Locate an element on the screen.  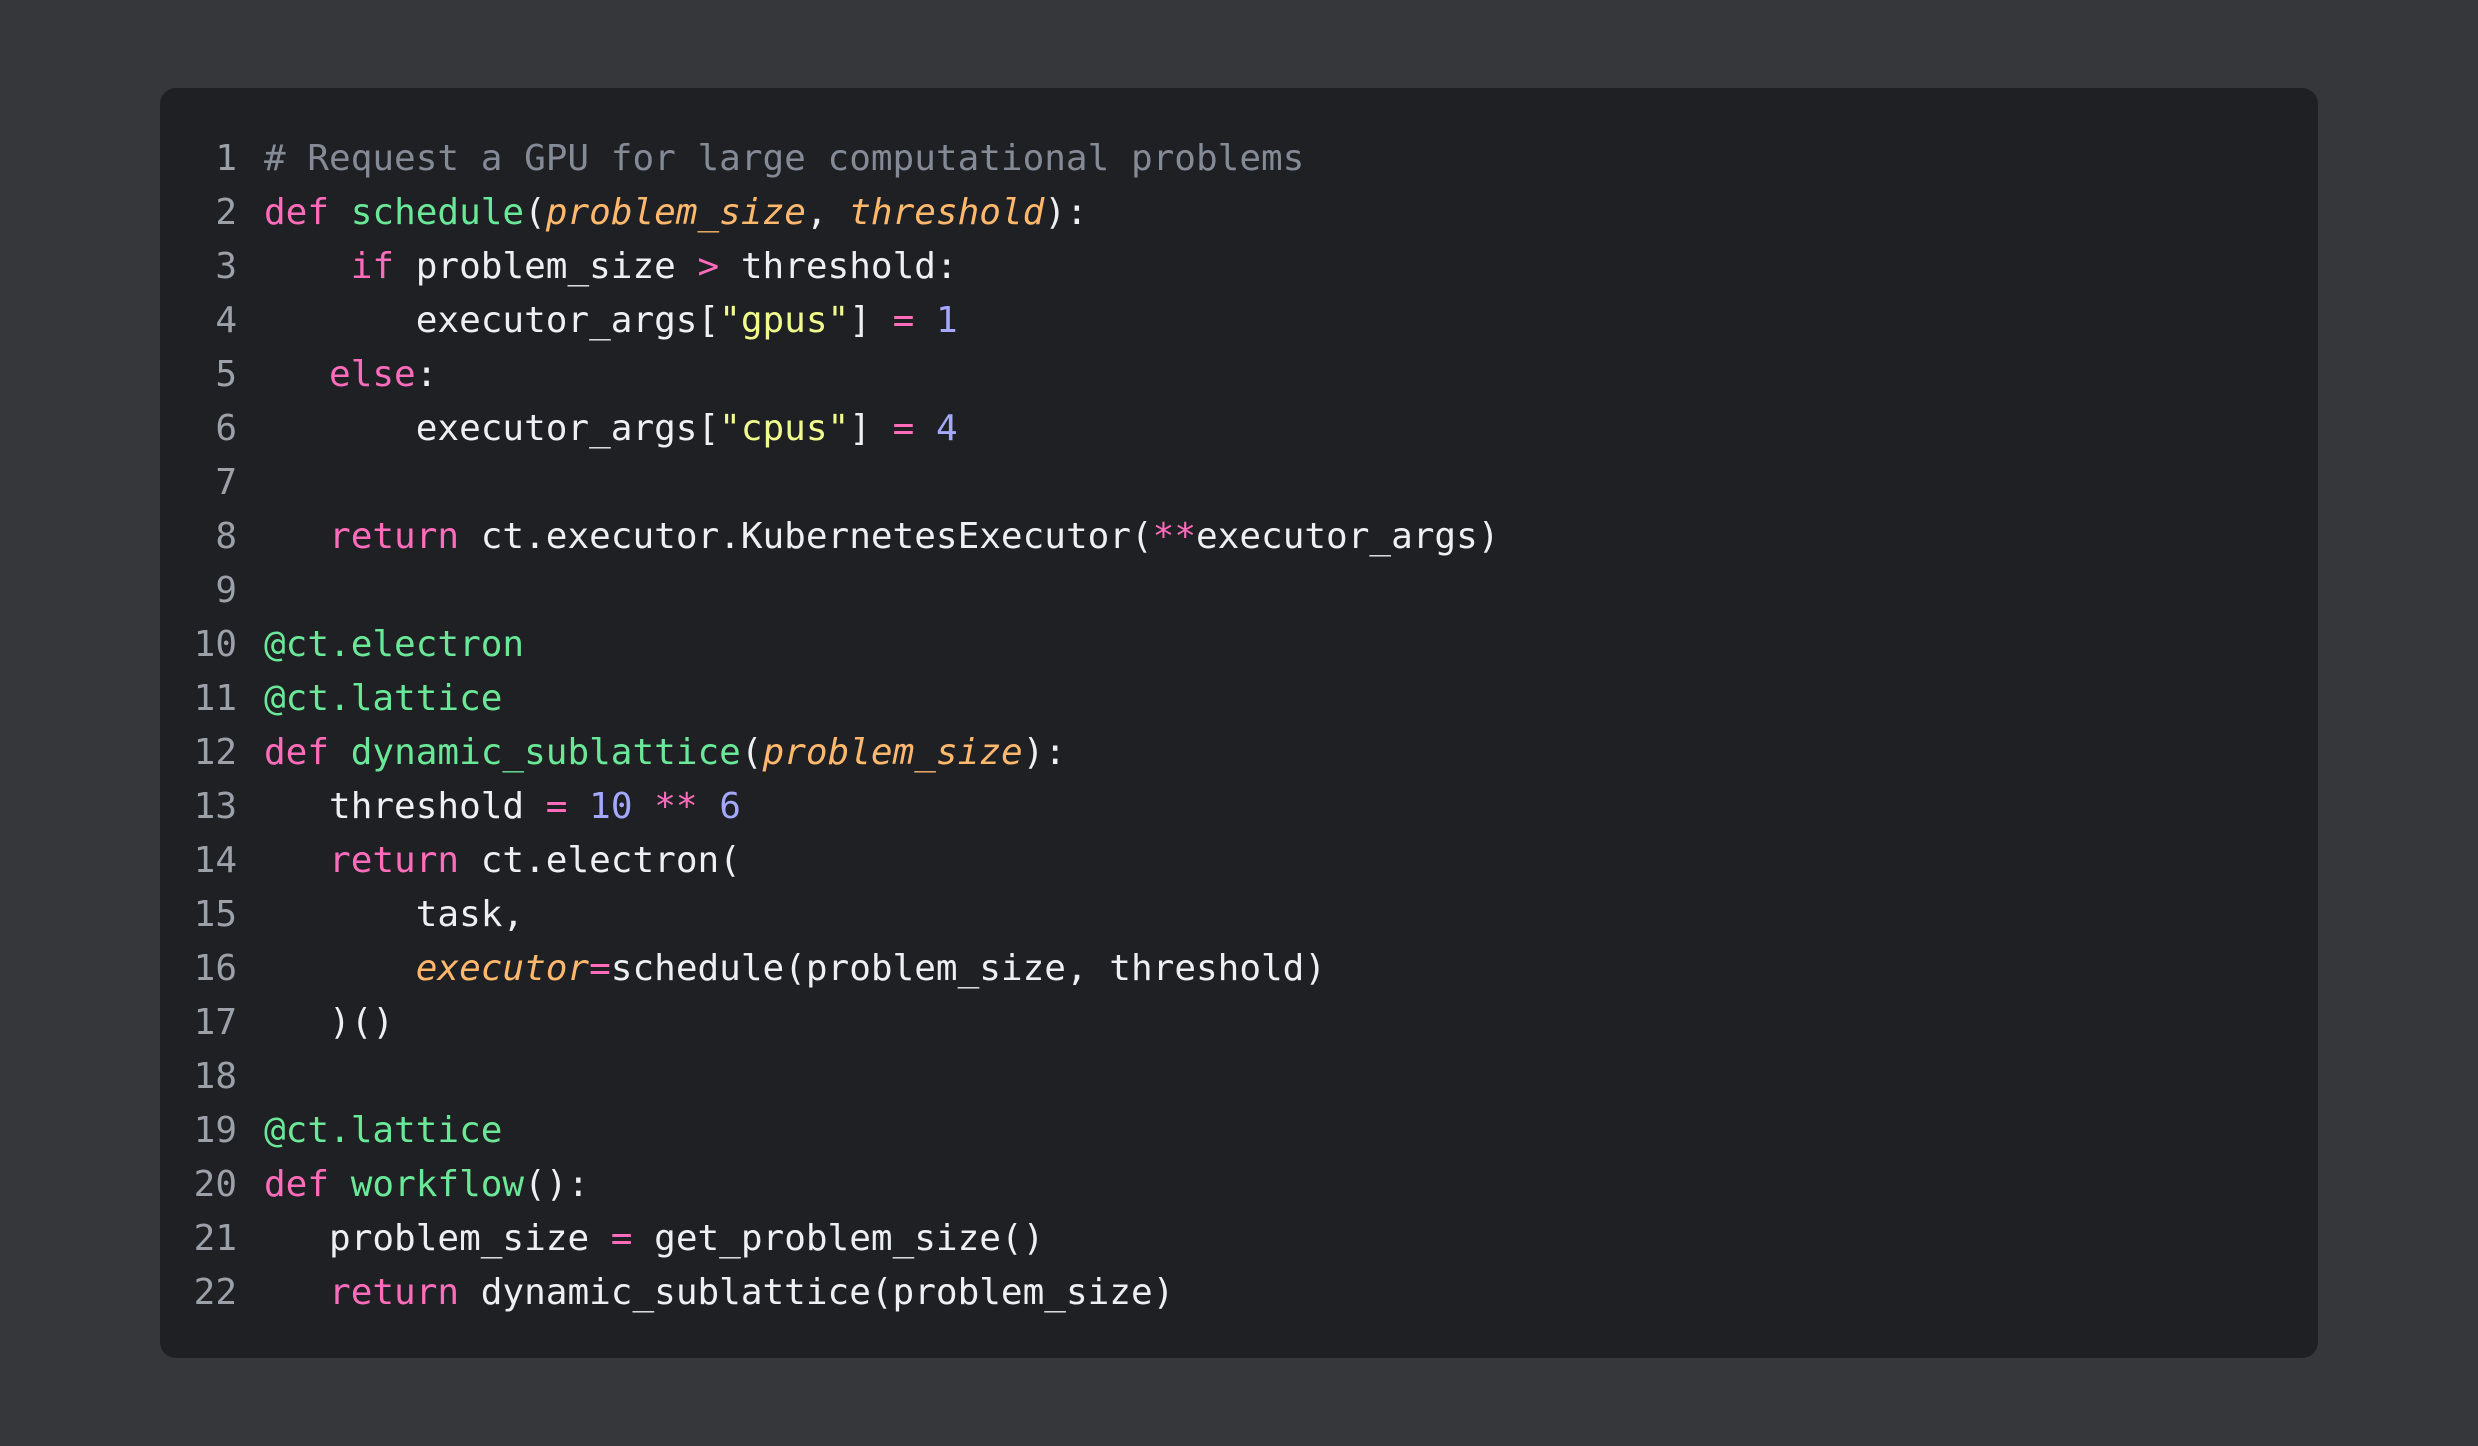
line-number: 18 is located at coordinates (215, 1076).